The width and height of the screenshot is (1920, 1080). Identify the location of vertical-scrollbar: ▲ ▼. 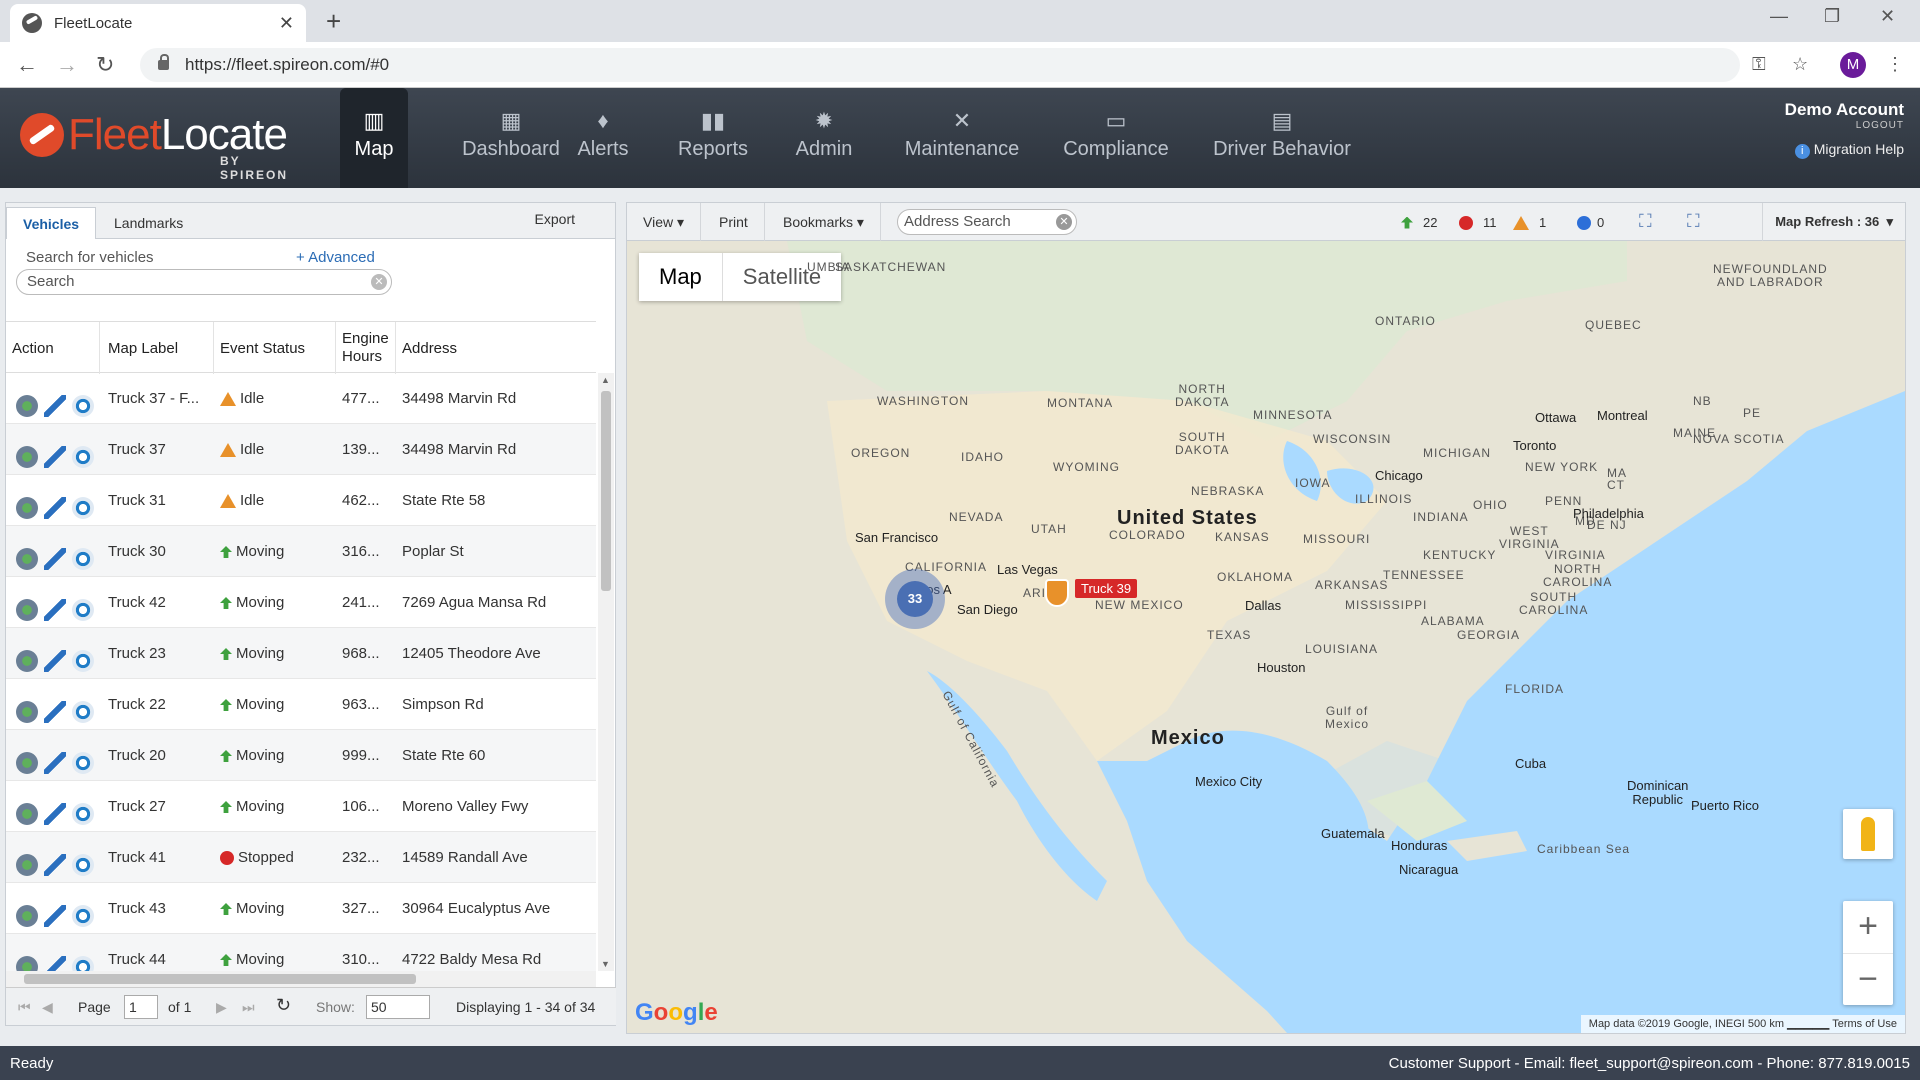
(606, 672).